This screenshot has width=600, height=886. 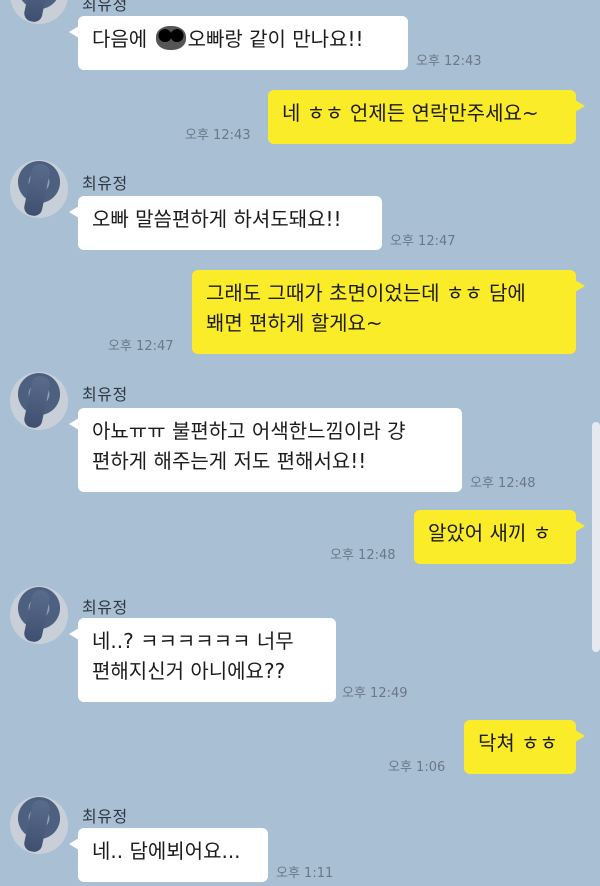 What do you see at coordinates (518, 743) in the screenshot?
I see `message-text: 닥쳐 ㅎㅎ` at bounding box center [518, 743].